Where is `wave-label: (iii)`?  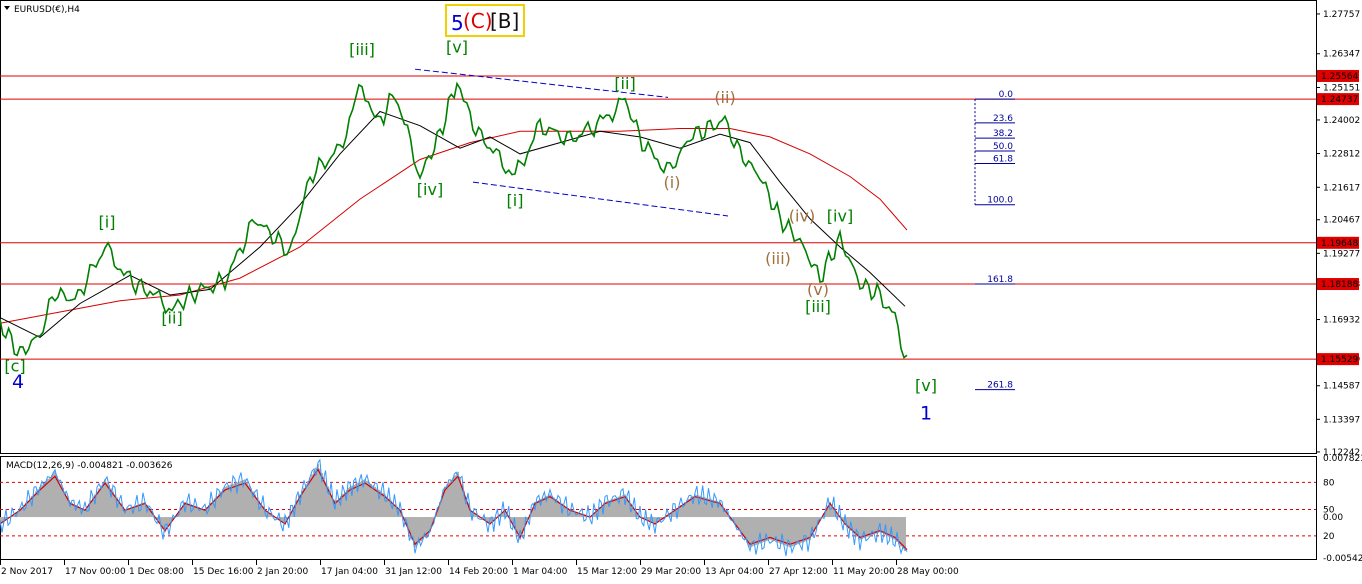
wave-label: (iii) is located at coordinates (778, 258).